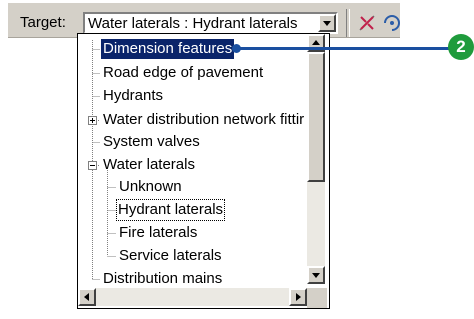 The width and height of the screenshot is (474, 319). I want to click on scroll-left-button, so click(87, 297).